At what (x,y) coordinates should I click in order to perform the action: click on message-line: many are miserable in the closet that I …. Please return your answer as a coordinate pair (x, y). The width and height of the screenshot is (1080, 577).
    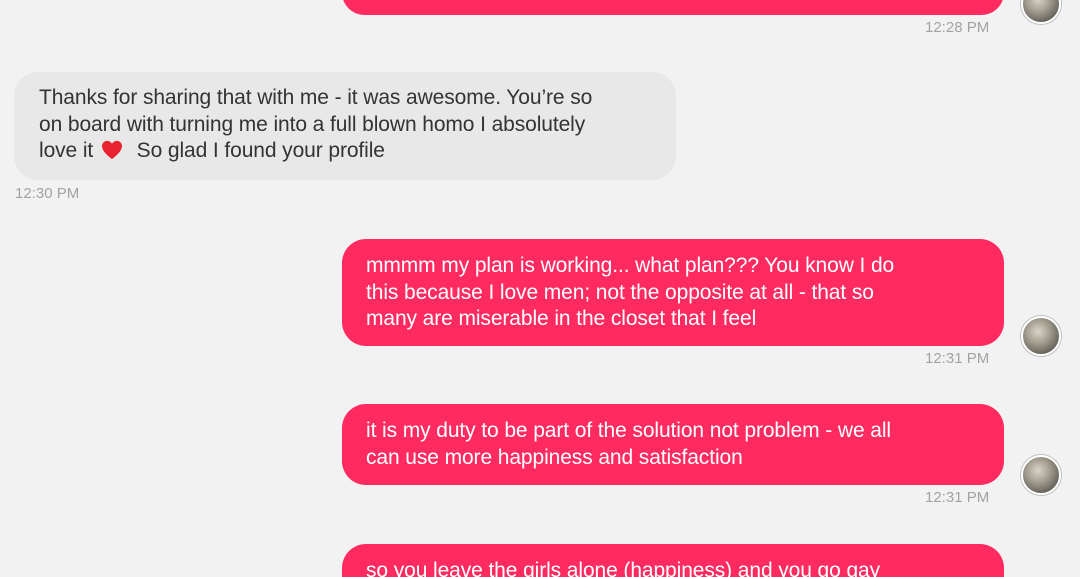
    Looking at the image, I should click on (561, 318).